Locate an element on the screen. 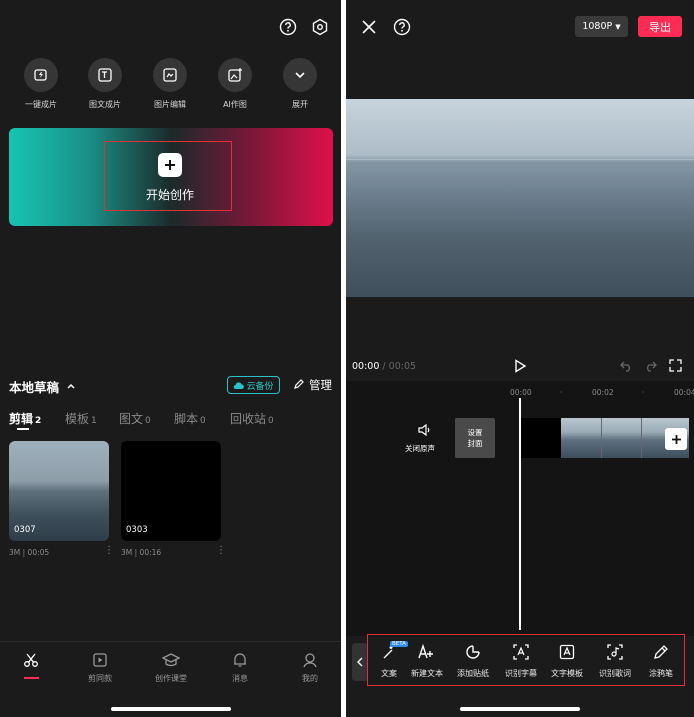 The image size is (694, 717). doodle-pen-button: 涂鸦笔 is located at coordinates (661, 661).